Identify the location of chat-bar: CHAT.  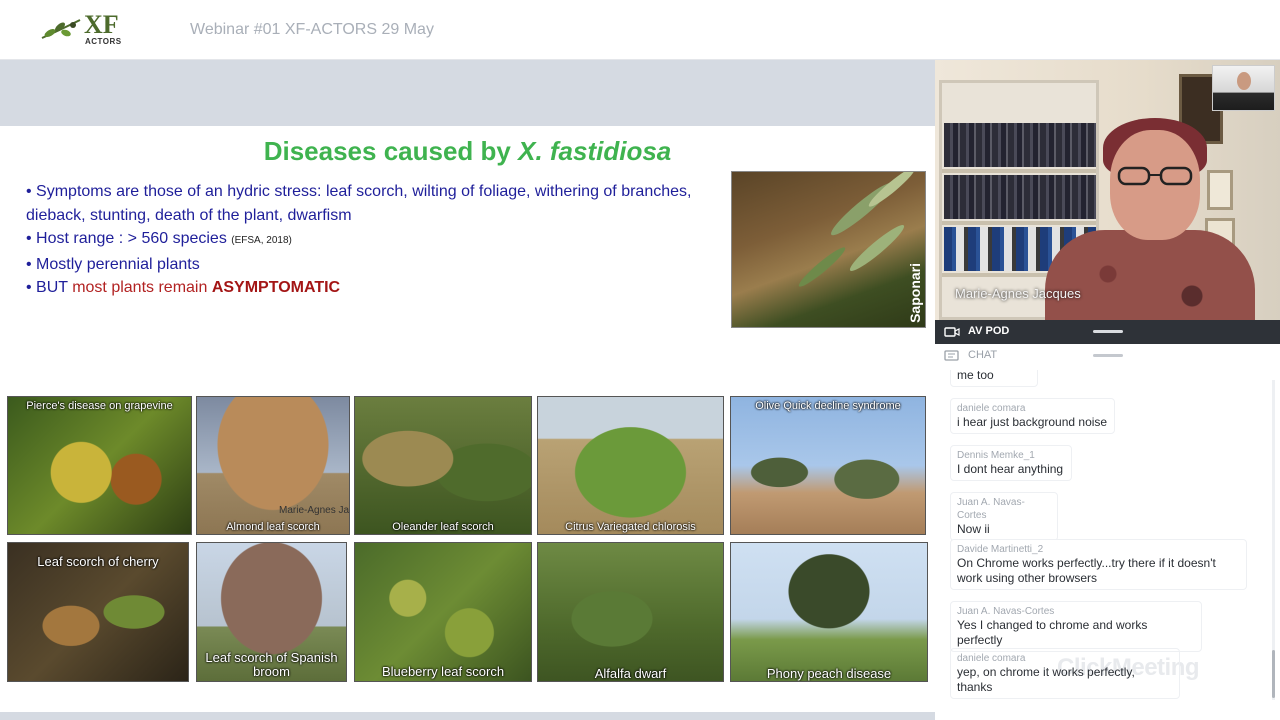
(1107, 356).